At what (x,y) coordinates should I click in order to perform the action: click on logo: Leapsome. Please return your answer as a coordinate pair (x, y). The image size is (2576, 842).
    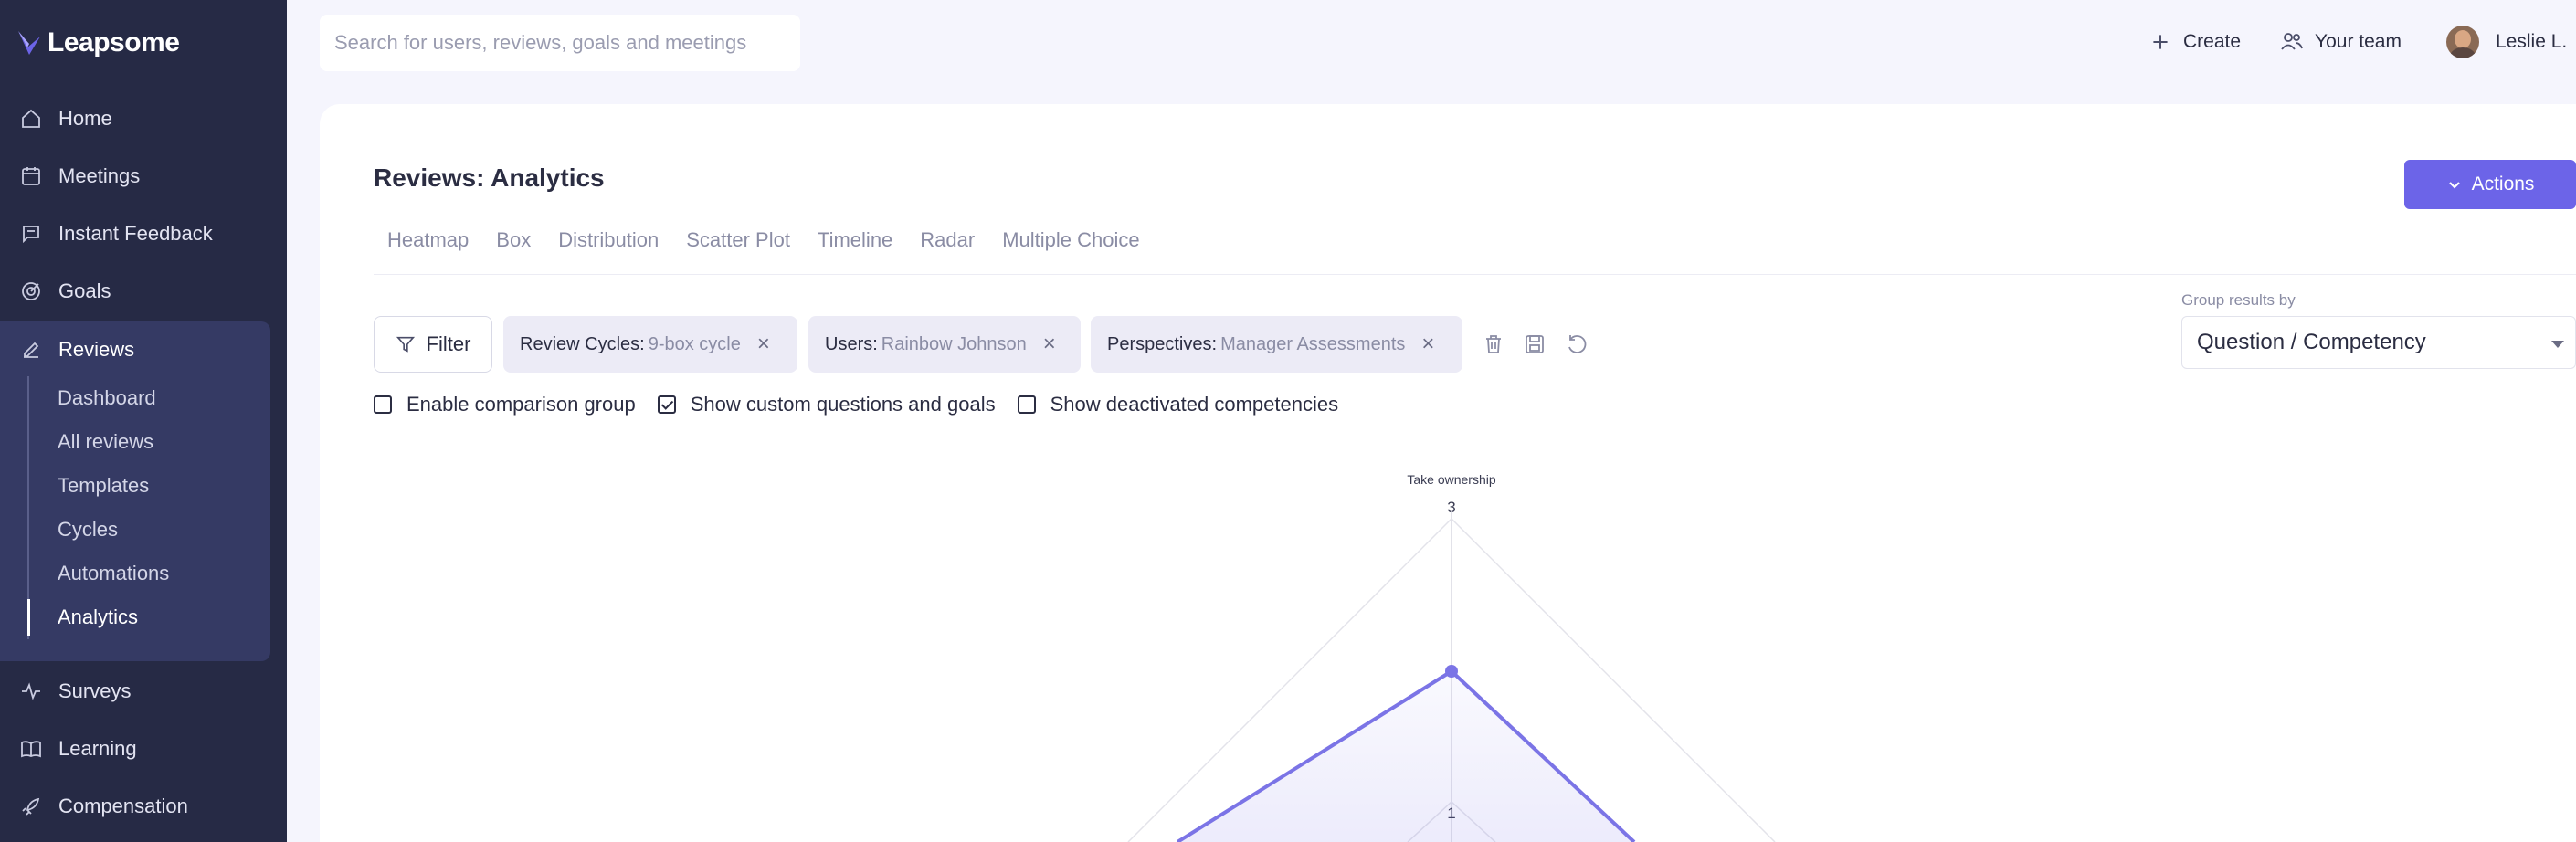
    Looking at the image, I should click on (98, 42).